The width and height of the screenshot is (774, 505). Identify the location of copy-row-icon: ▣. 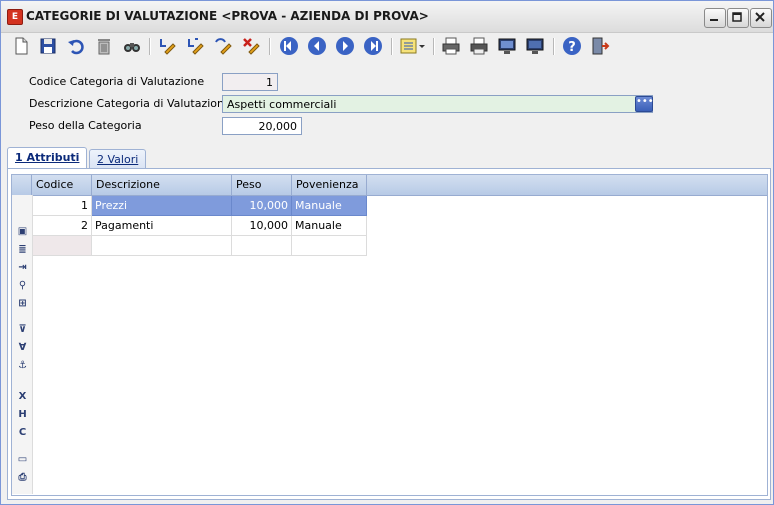
(22, 231).